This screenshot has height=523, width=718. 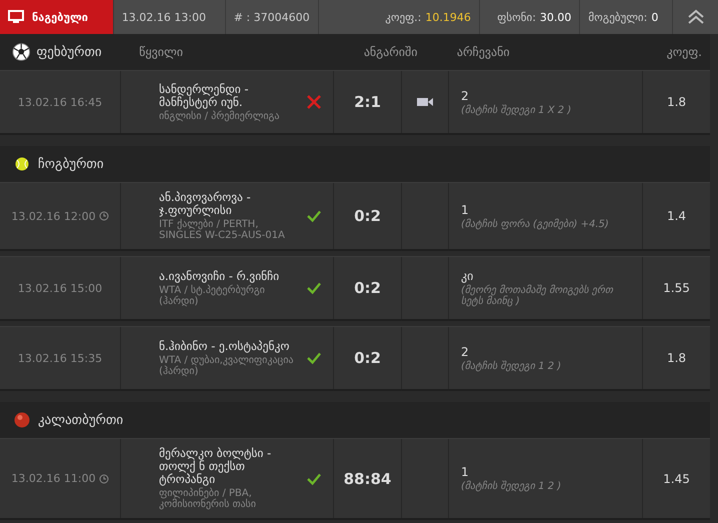 What do you see at coordinates (483, 52) in the screenshot?
I see `column-header: არჩევანი` at bounding box center [483, 52].